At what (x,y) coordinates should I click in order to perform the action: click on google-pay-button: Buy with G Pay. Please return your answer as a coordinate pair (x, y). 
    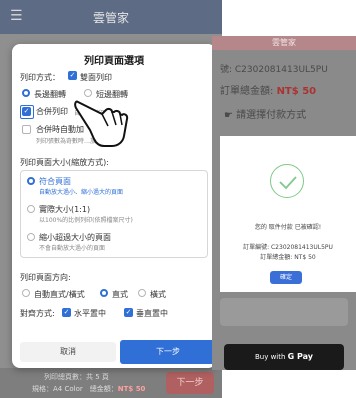
    Looking at the image, I should click on (284, 357).